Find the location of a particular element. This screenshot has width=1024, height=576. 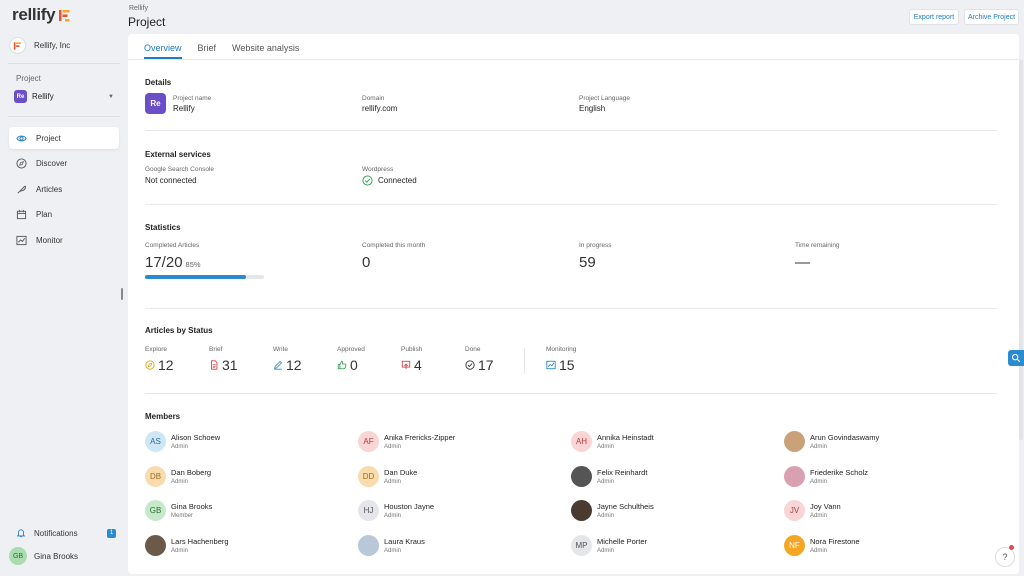

project-select: Re Rellify ▼ is located at coordinates (64, 96).